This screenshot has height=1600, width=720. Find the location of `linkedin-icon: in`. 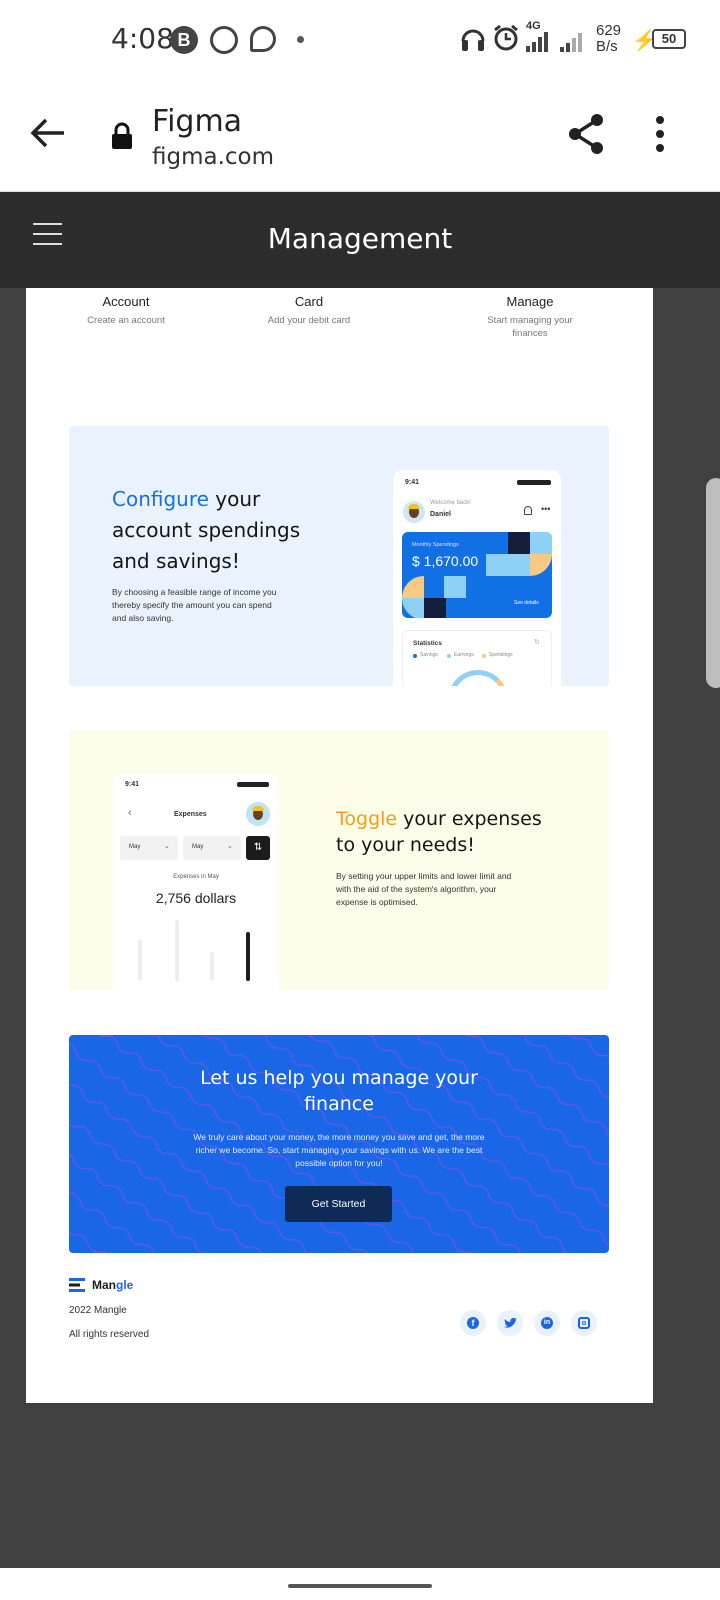

linkedin-icon: in is located at coordinates (547, 1323).